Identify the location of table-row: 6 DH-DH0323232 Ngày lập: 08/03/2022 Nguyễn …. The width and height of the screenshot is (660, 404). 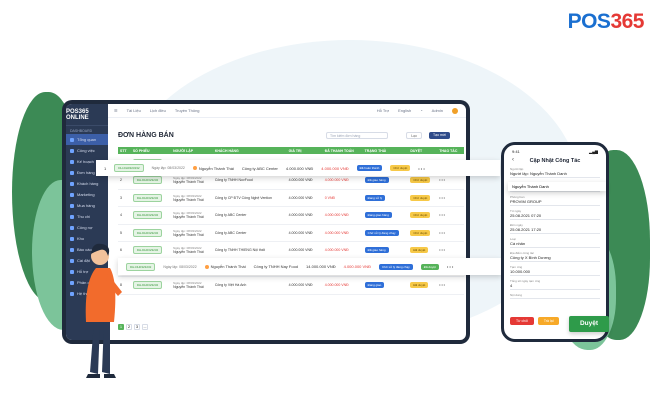
(291, 250).